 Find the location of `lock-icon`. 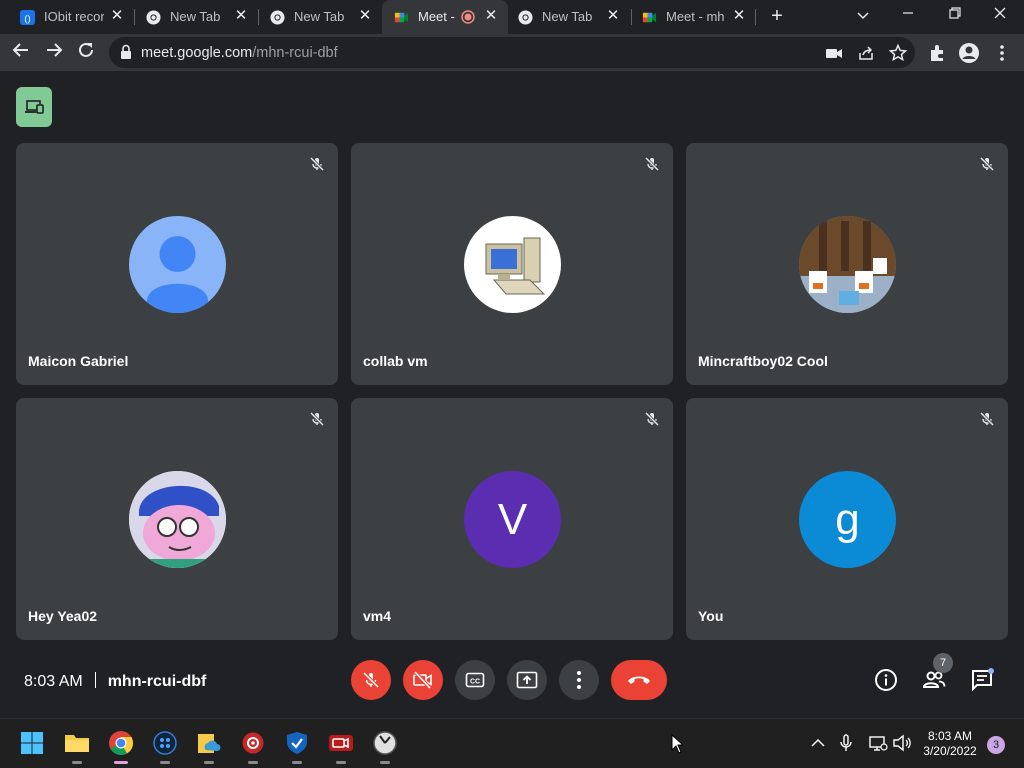

lock-icon is located at coordinates (126, 52).